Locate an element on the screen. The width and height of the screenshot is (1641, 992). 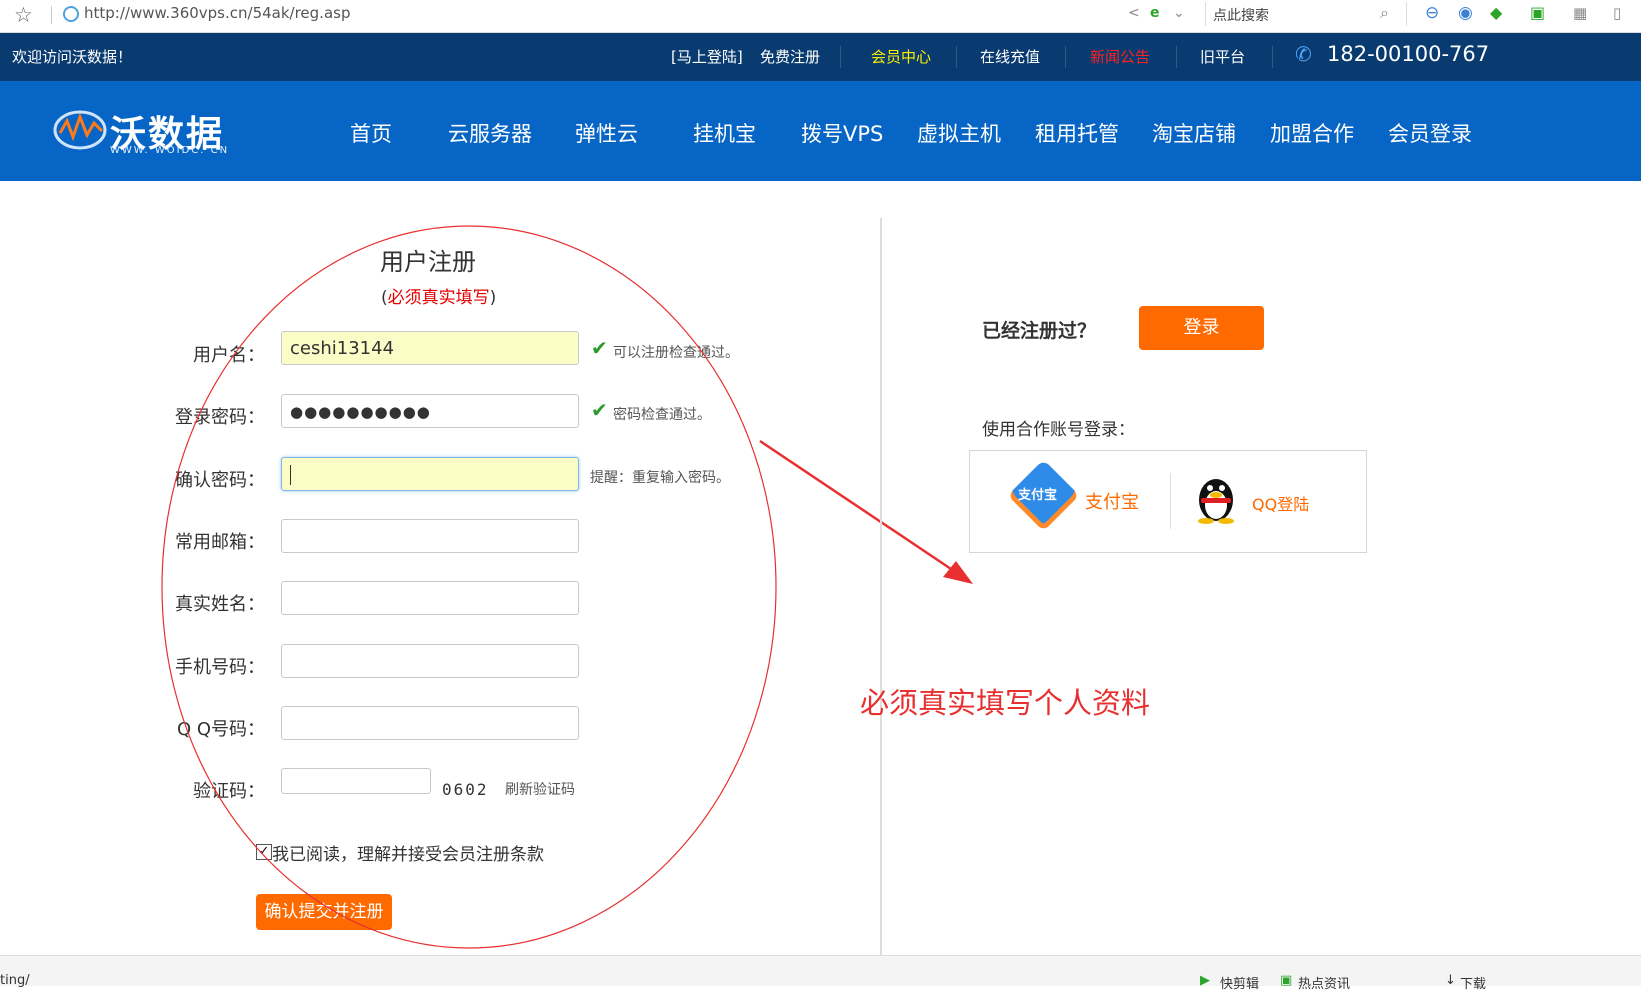
nav-item-virtual-host: 虚拟主机 is located at coordinates (959, 133).